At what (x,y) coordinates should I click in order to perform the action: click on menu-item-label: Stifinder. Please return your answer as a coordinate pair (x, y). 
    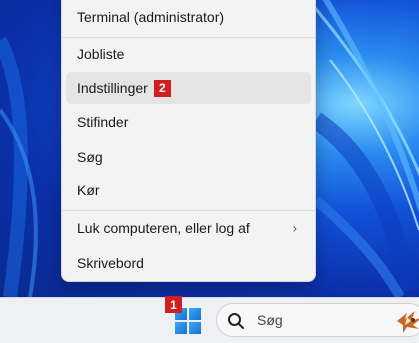
    Looking at the image, I should click on (103, 122).